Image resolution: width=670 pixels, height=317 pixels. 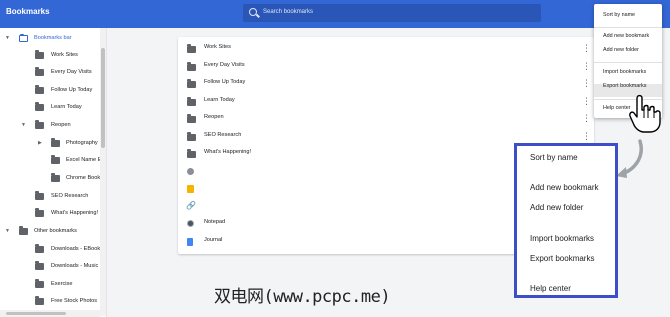 What do you see at coordinates (624, 72) in the screenshot?
I see `menu-item-import-bookmarks: Import bookmarks` at bounding box center [624, 72].